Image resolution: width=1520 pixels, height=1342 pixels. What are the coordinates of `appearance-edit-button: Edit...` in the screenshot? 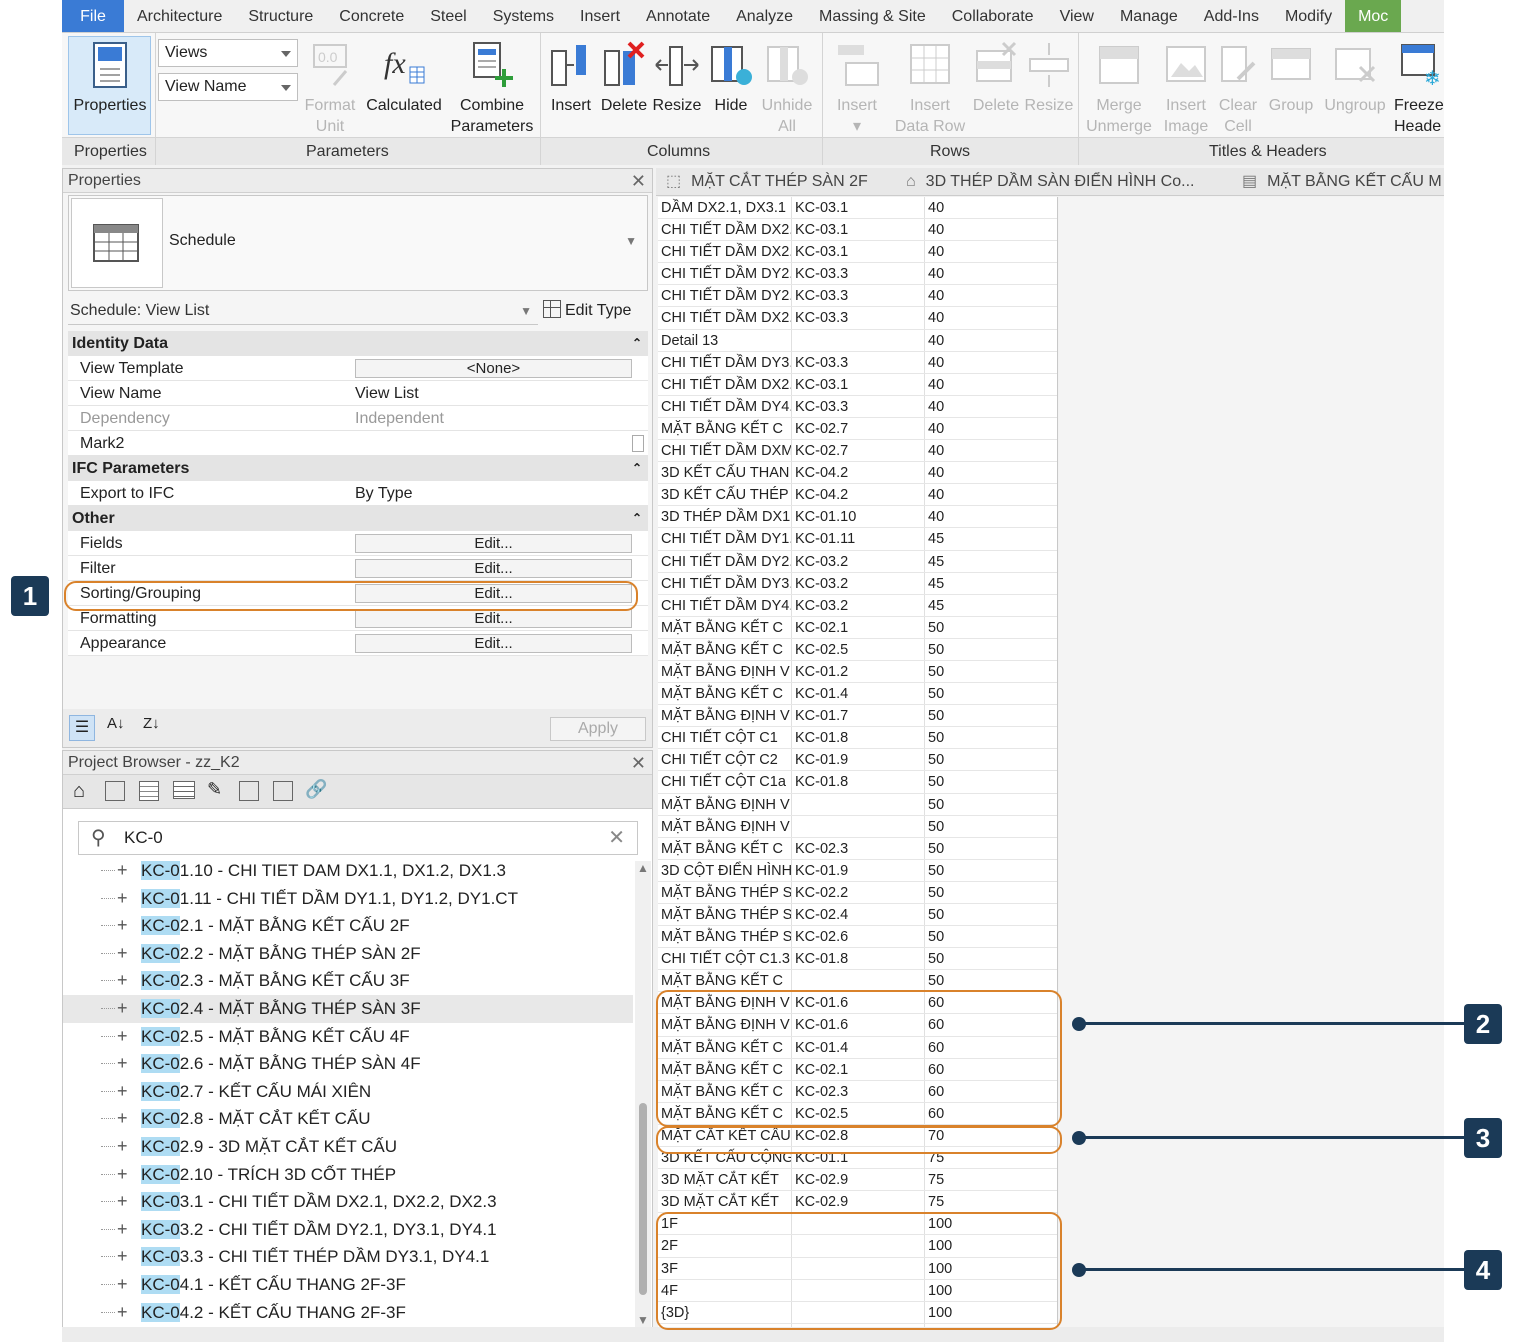 It's located at (493, 643).